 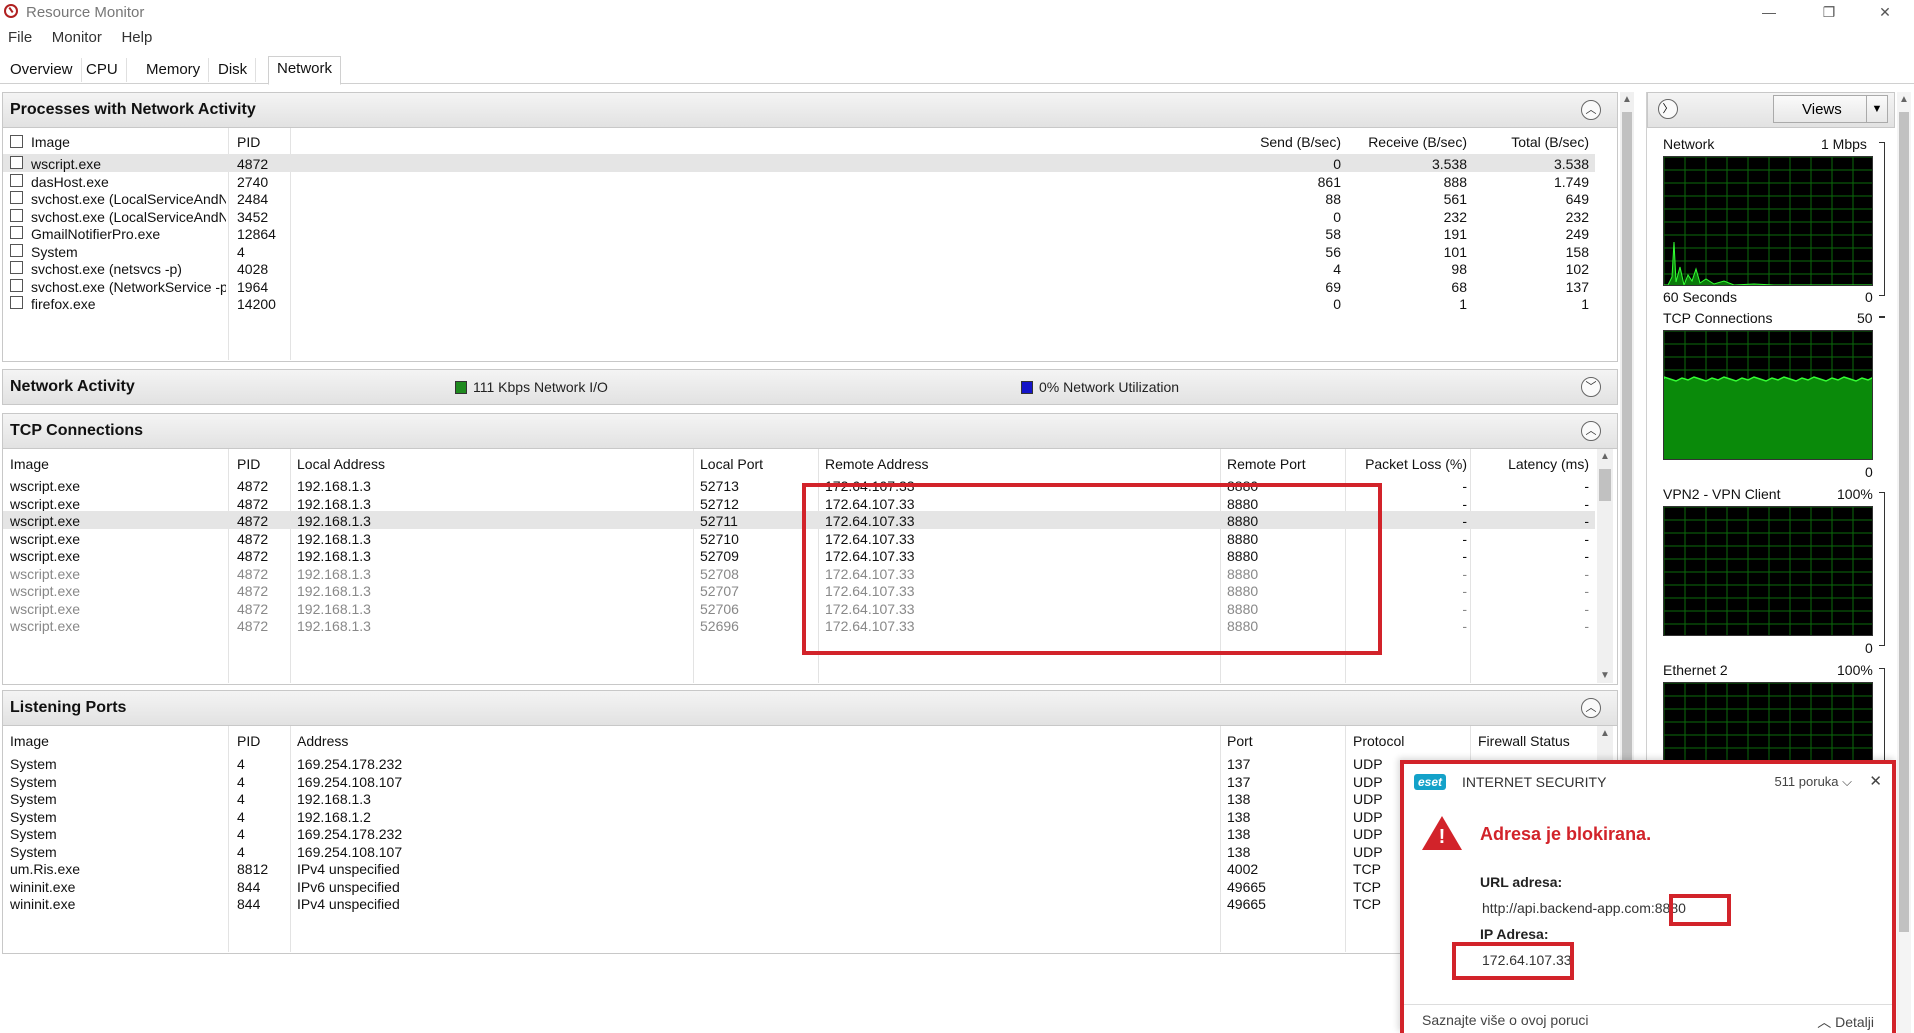 What do you see at coordinates (799, 868) in the screenshot?
I see `listening-row: um.Ris.exe 8812 IPv4 unspecified 4002 TCP` at bounding box center [799, 868].